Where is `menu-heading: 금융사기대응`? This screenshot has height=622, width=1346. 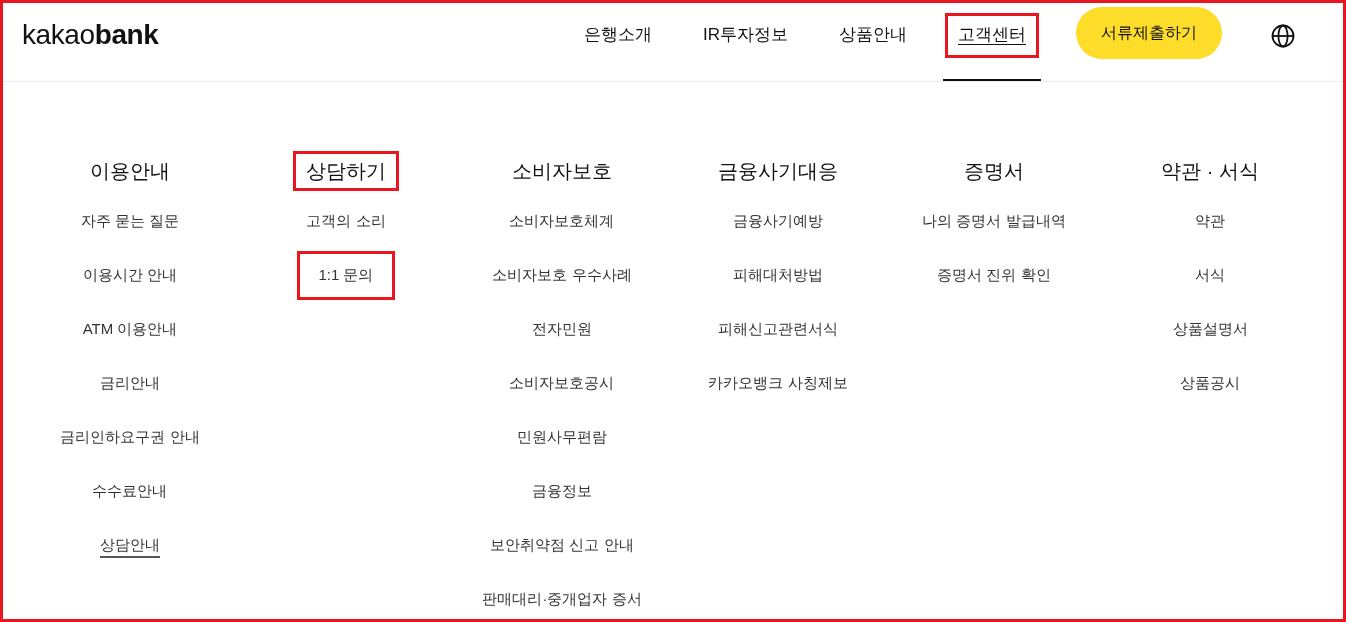 menu-heading: 금융사기대응 is located at coordinates (778, 171).